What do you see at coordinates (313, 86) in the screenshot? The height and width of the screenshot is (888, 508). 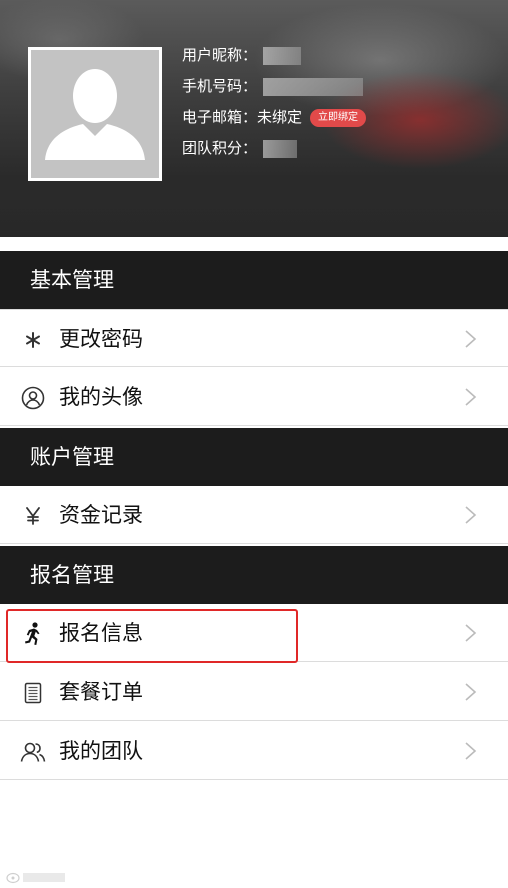 I see `phone-blurred` at bounding box center [313, 86].